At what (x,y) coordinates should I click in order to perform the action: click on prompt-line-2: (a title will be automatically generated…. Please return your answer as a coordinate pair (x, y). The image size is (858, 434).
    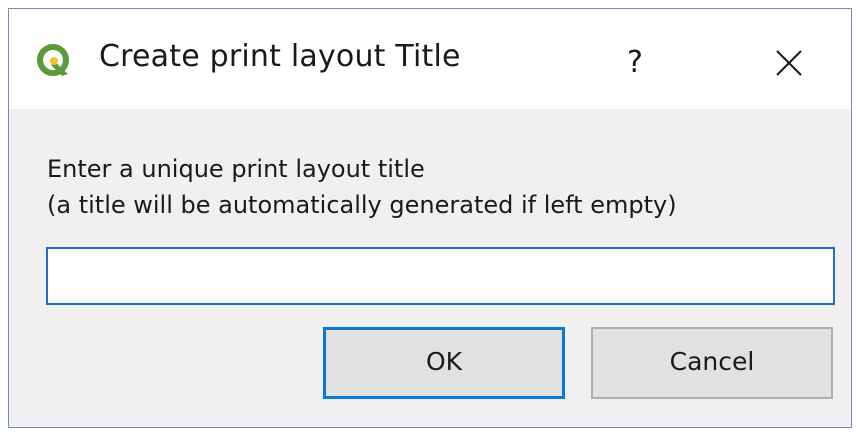
    Looking at the image, I should click on (362, 205).